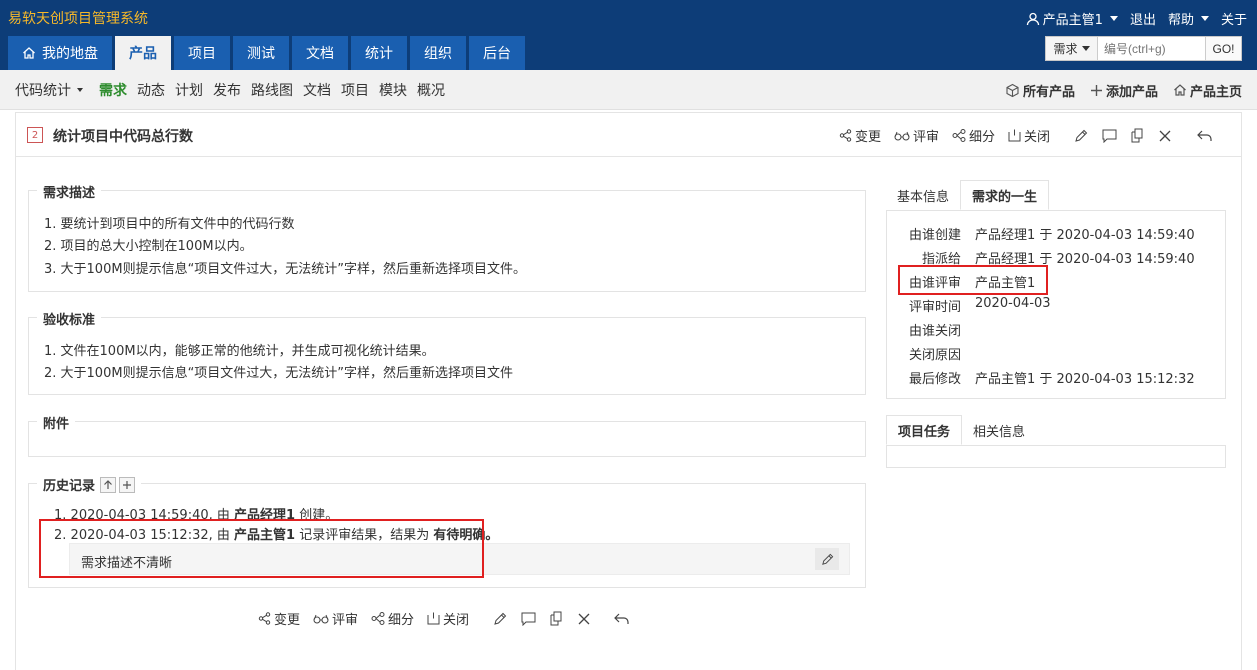 Image resolution: width=1257 pixels, height=670 pixels. What do you see at coordinates (143, 53) in the screenshot?
I see `tab-product: 产品` at bounding box center [143, 53].